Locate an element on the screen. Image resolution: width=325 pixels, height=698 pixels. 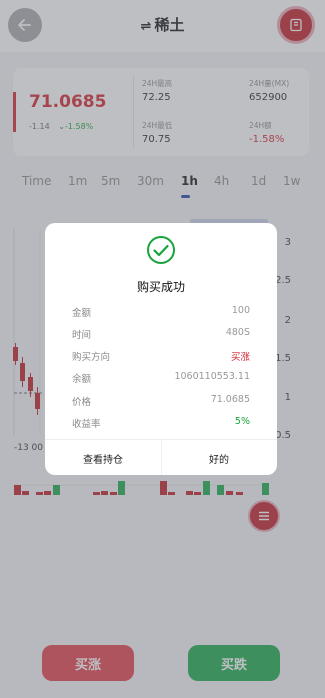
detail-label: 金额 is located at coordinates (82, 313).